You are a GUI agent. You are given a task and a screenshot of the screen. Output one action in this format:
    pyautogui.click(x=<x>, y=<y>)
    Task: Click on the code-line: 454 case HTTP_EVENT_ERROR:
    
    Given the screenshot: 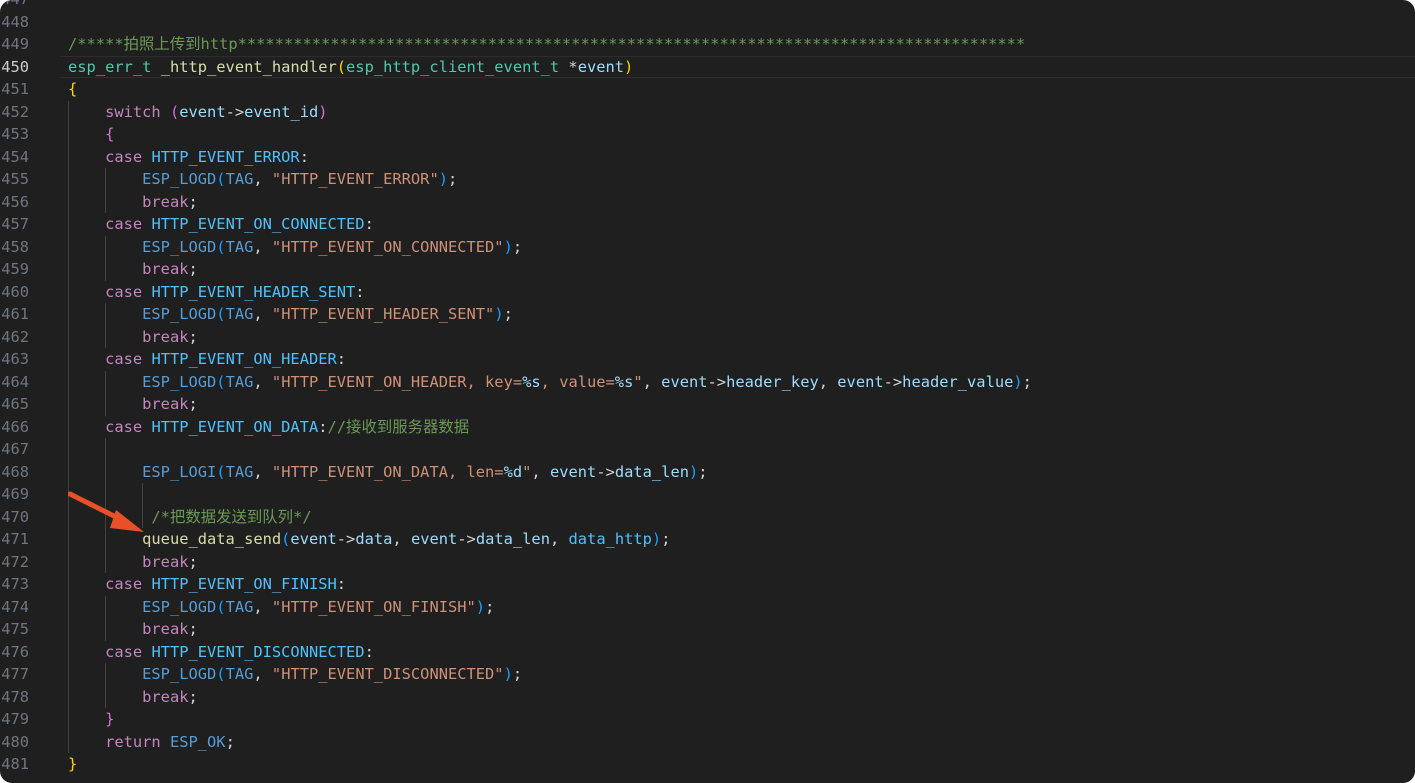 What is the action you would take?
    pyautogui.click(x=707, y=156)
    